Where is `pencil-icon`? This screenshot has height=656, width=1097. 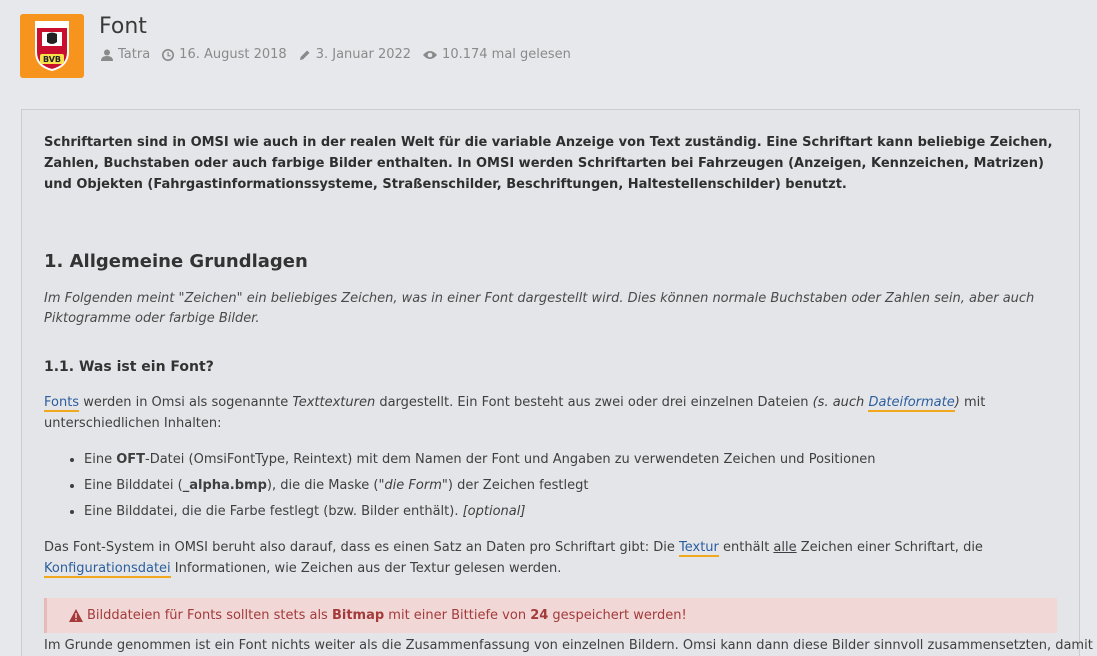
pencil-icon is located at coordinates (304, 55).